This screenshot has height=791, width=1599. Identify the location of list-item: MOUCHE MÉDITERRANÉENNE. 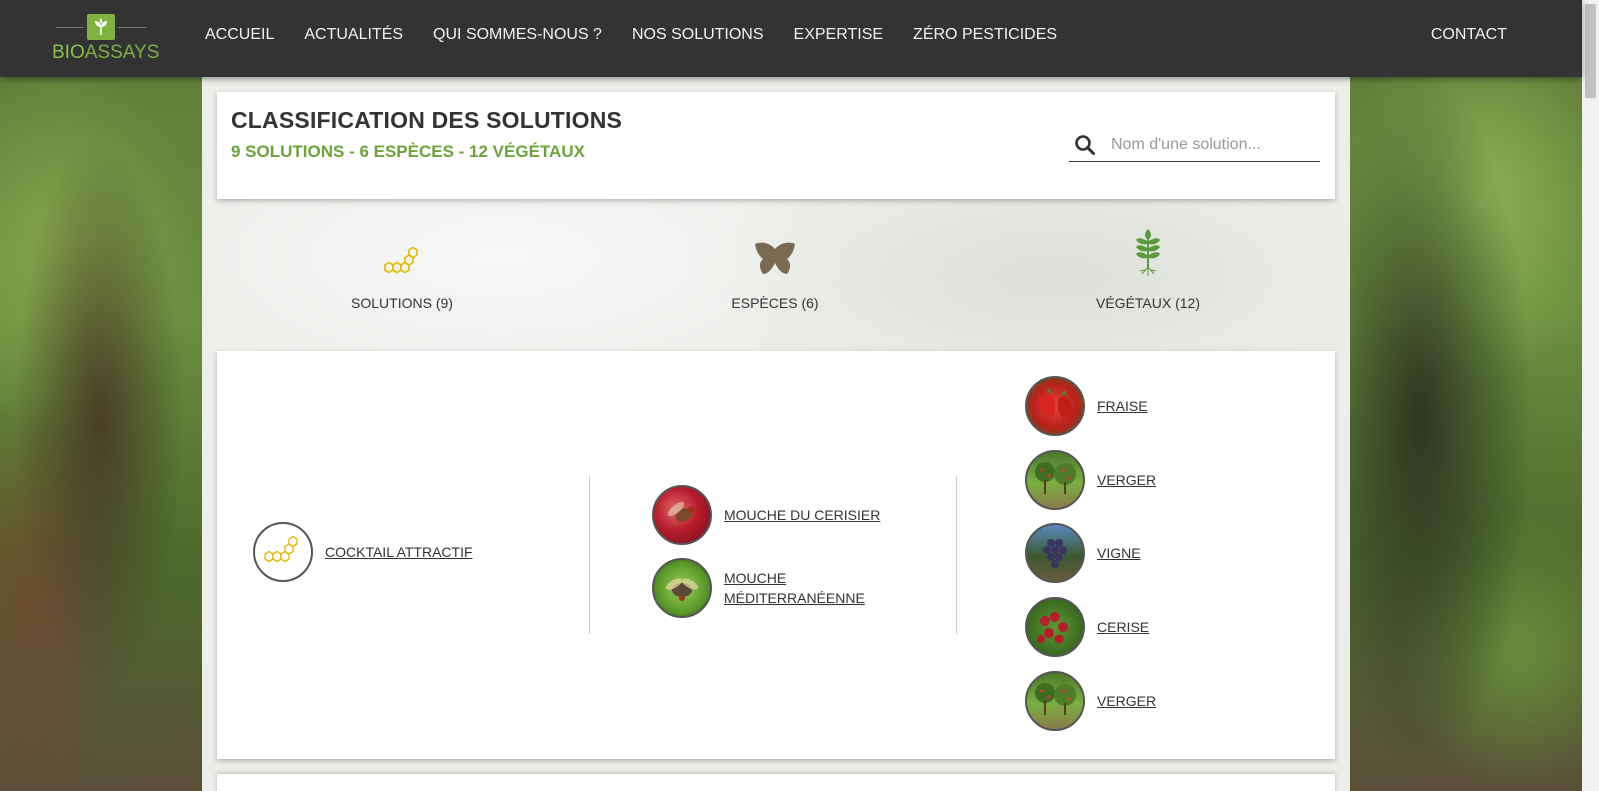
(758, 588).